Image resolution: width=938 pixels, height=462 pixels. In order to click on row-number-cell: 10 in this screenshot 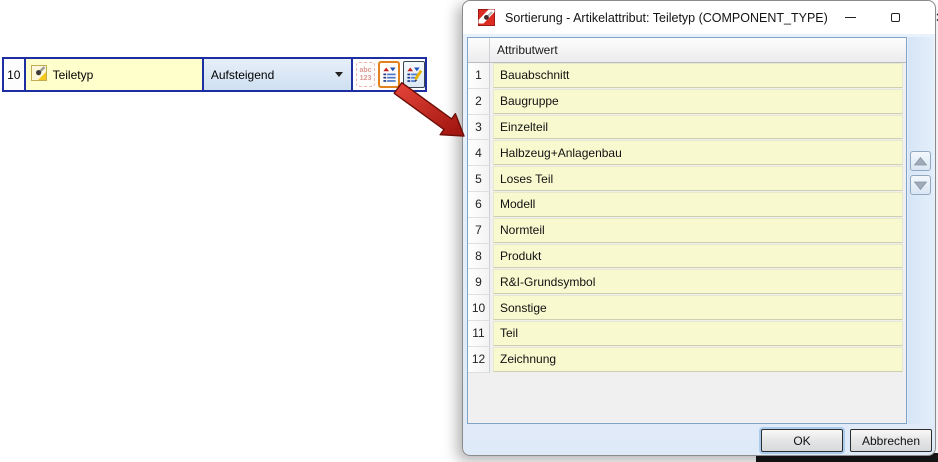, I will do `click(479, 308)`.